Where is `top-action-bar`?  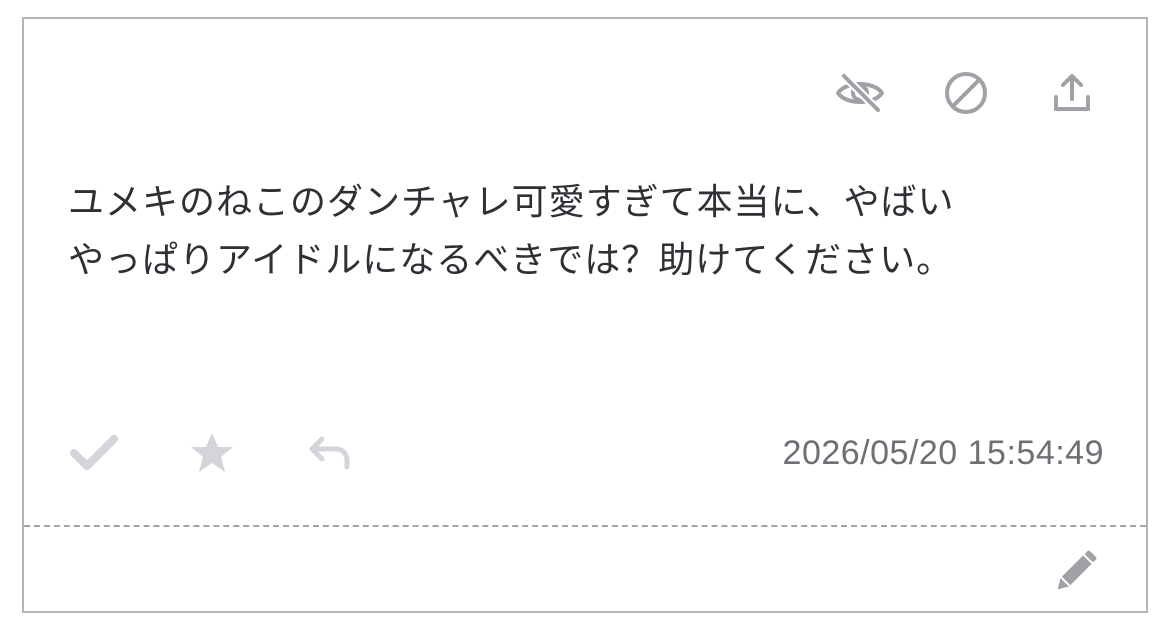 top-action-bar is located at coordinates (966, 93).